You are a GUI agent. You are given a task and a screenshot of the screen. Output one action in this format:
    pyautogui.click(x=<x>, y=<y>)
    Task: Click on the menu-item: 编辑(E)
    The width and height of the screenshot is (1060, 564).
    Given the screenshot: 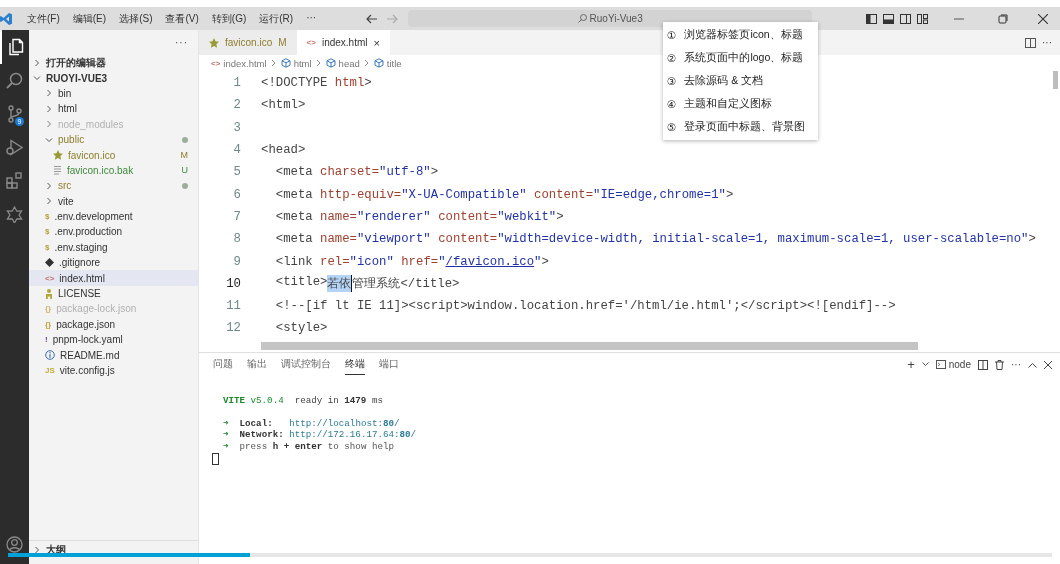 What is the action you would take?
    pyautogui.click(x=89, y=18)
    